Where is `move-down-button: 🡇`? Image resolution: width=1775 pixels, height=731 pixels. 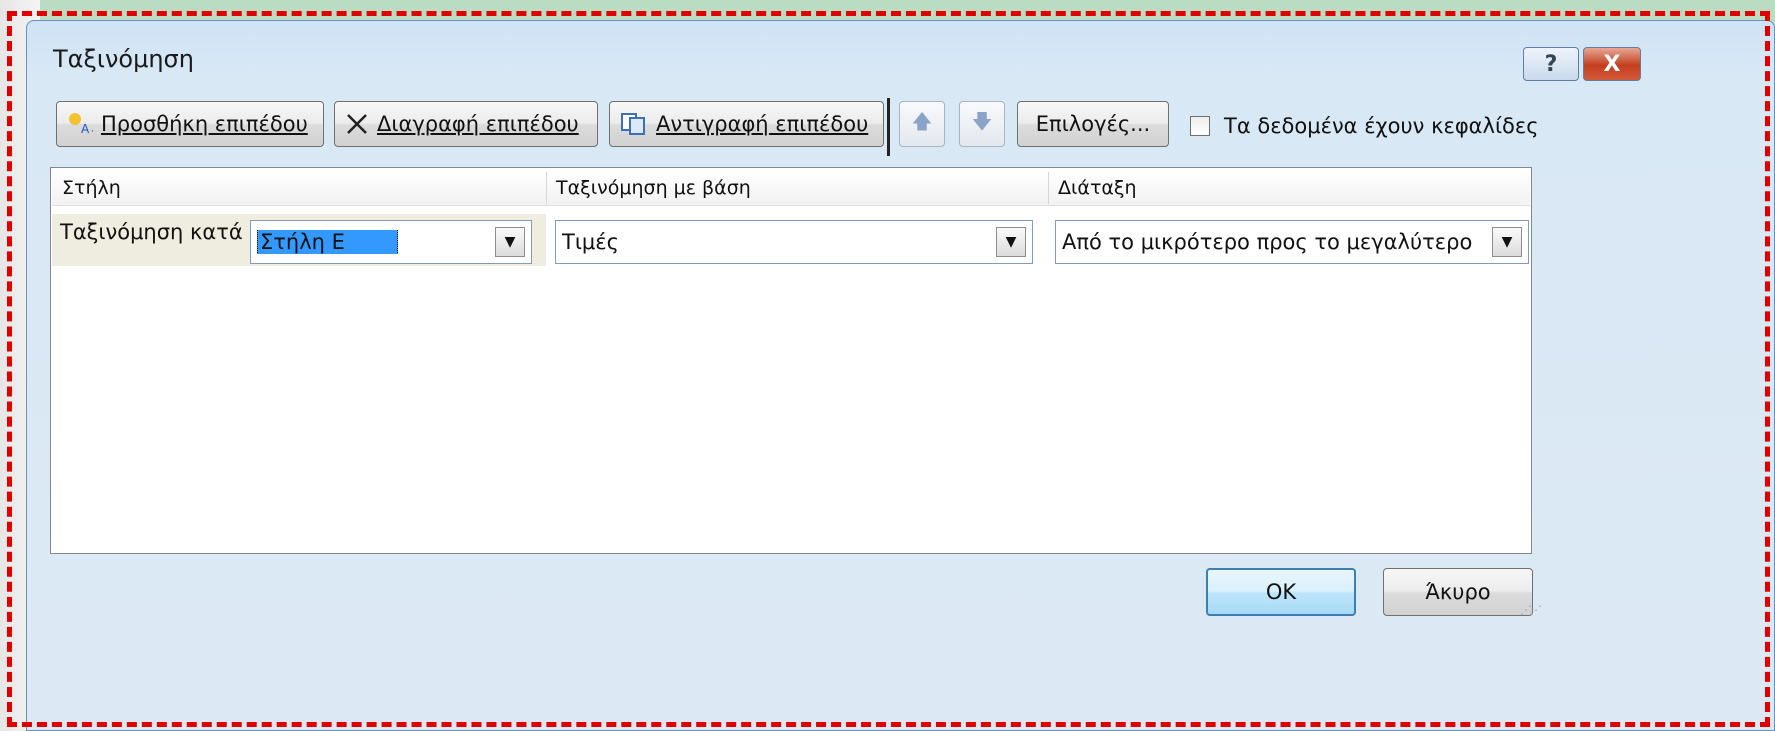
move-down-button: 🡇 is located at coordinates (982, 124).